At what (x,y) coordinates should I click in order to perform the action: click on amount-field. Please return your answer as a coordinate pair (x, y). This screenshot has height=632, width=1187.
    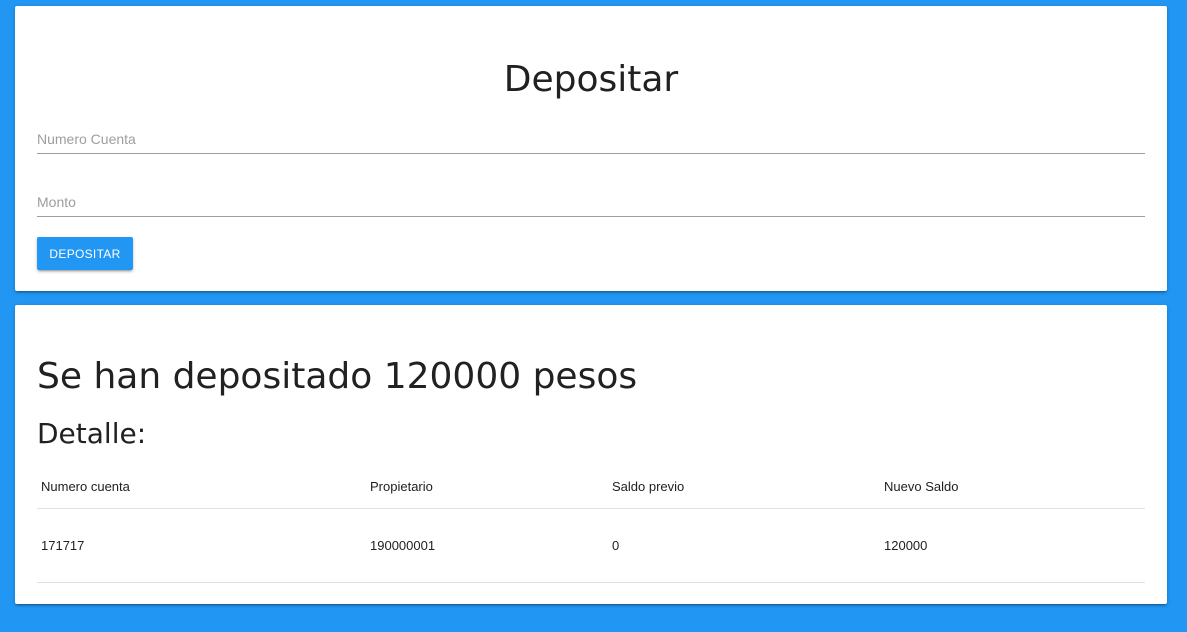
    Looking at the image, I should click on (591, 202).